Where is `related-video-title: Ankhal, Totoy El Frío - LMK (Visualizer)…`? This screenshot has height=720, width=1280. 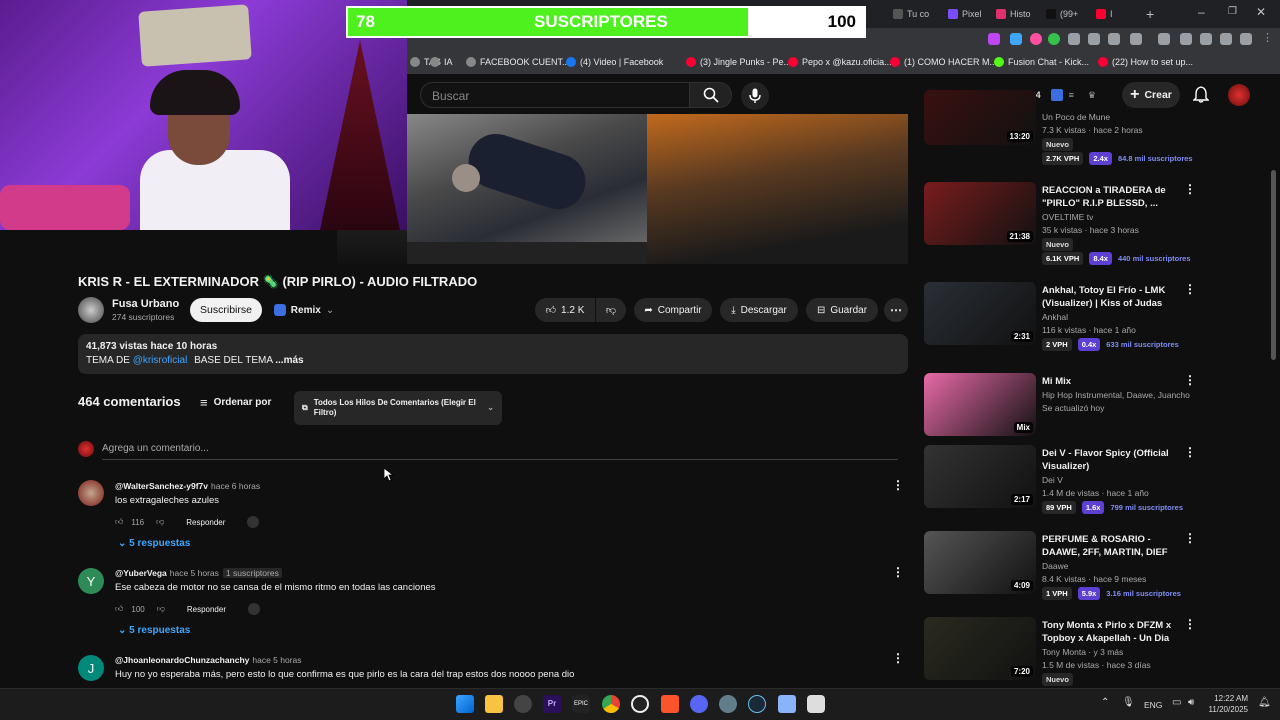
related-video-title: Ankhal, Totoy El Frío - LMK (Visualizer)… is located at coordinates (1112, 297).